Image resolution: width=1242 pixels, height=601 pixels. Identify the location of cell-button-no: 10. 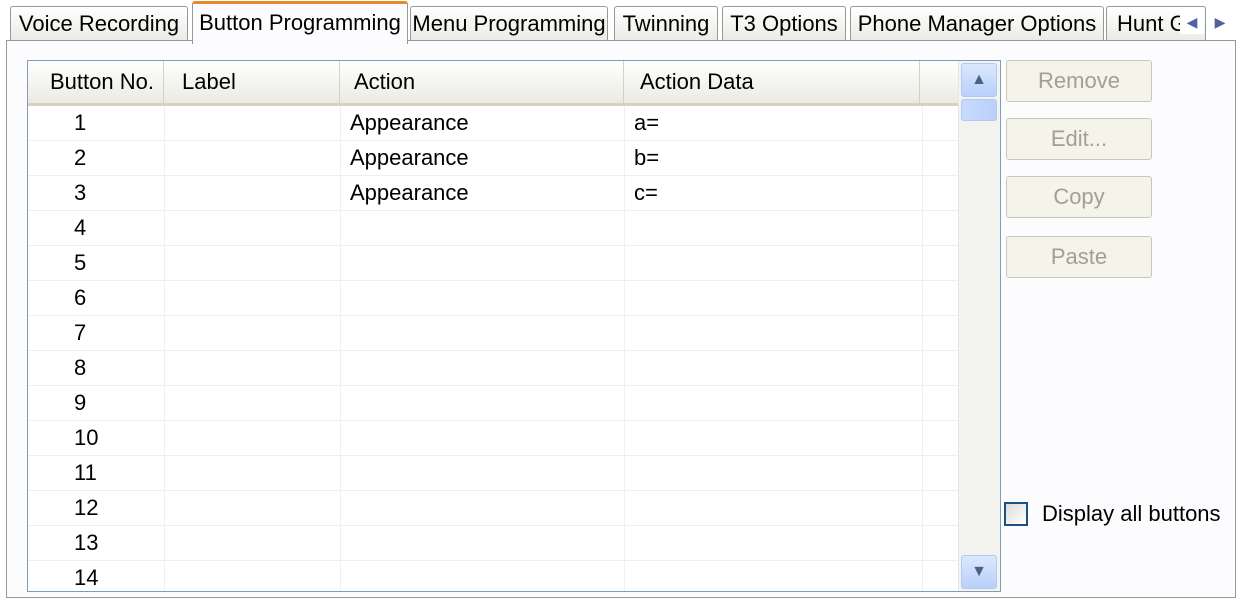
(86, 437).